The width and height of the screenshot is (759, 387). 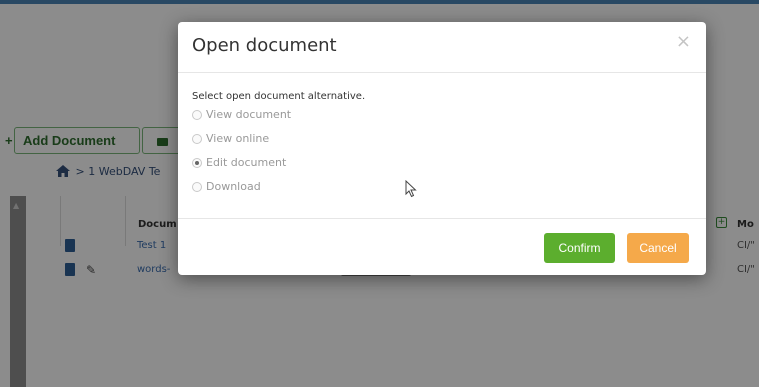 What do you see at coordinates (683, 41) in the screenshot?
I see `close-icon: ×` at bounding box center [683, 41].